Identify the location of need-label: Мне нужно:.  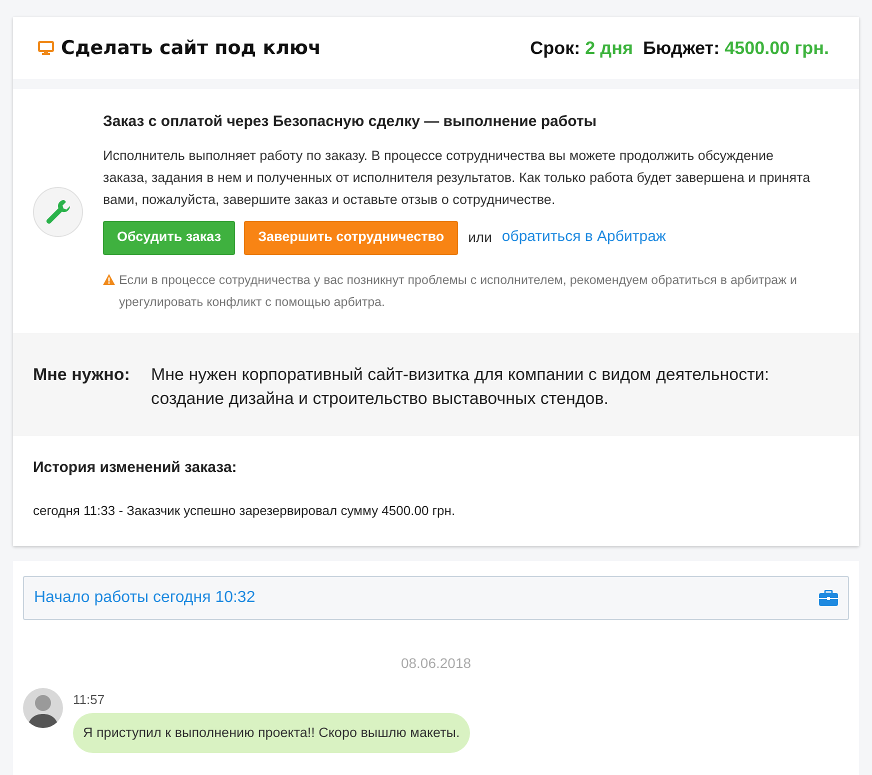
(82, 375).